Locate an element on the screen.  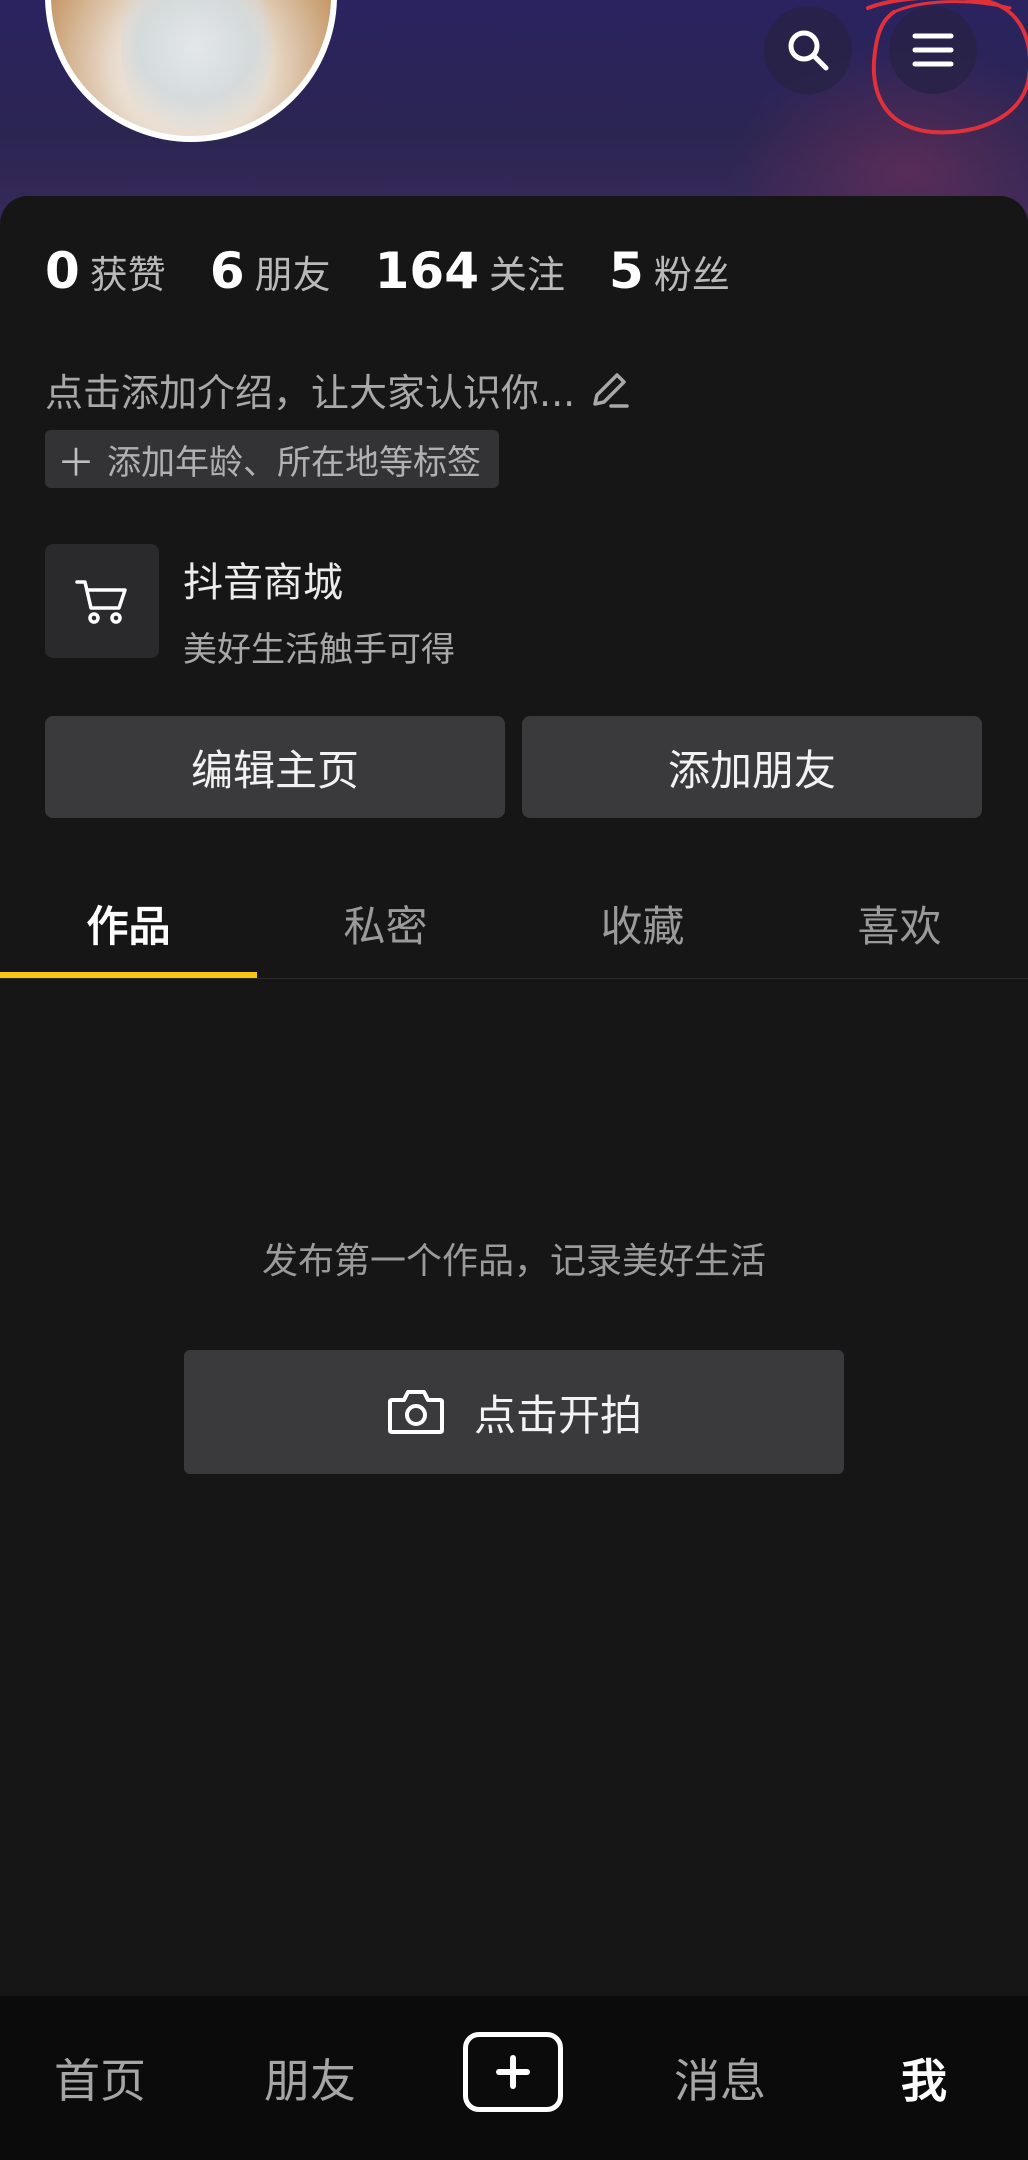
stat-number: 0 is located at coordinates (62, 271).